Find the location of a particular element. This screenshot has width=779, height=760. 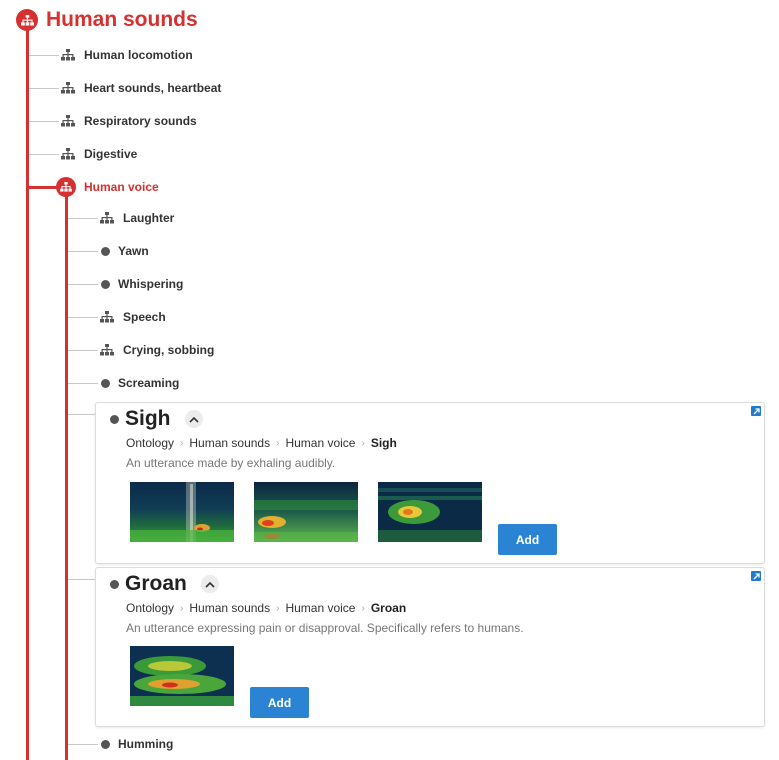

node-human-voice: Human voice is located at coordinates (107, 187).